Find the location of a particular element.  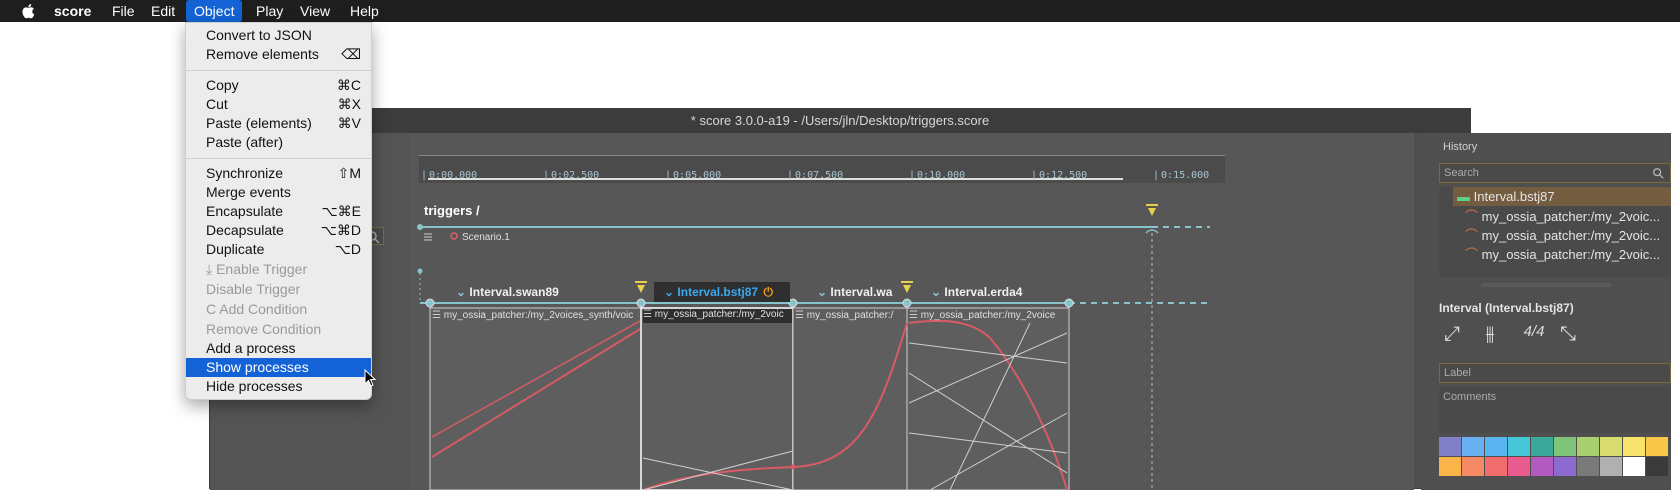

menu-item-hide-processes: Hide processes is located at coordinates (278, 386).